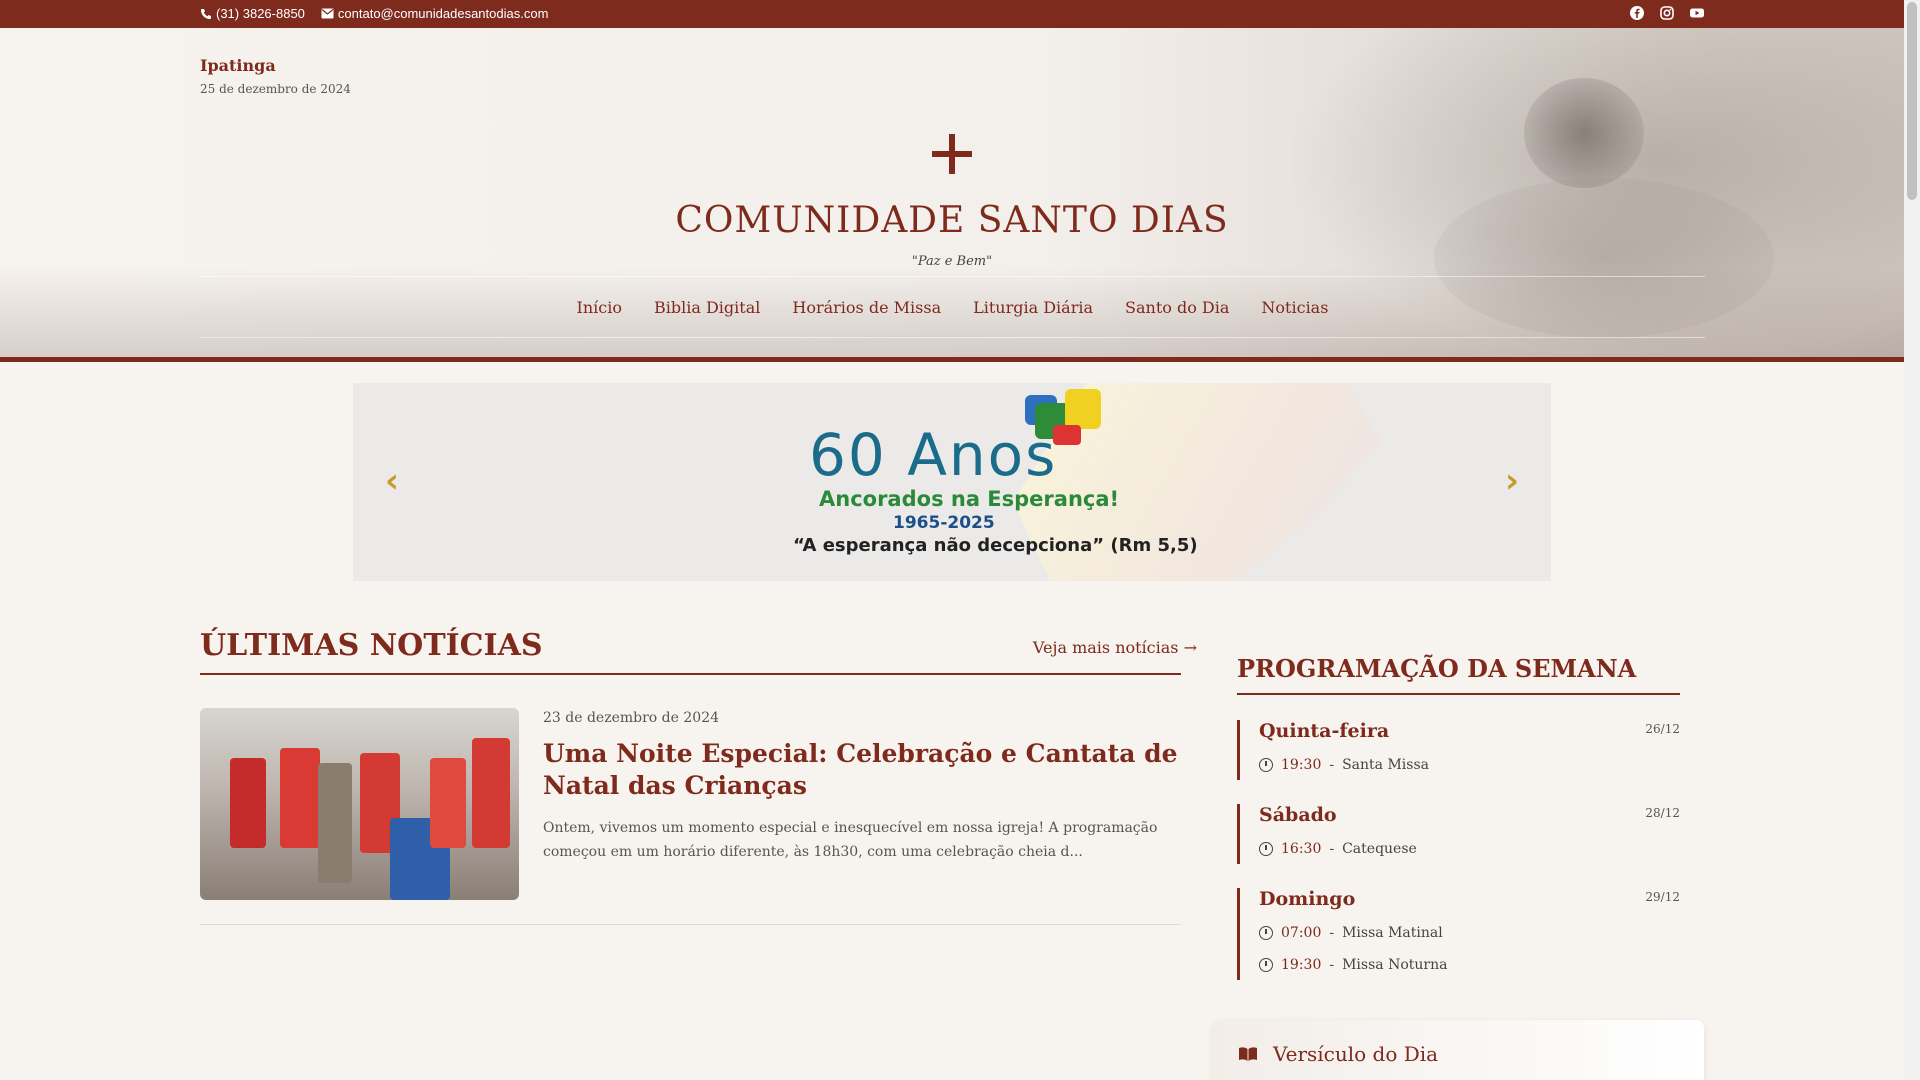  What do you see at coordinates (995, 545) in the screenshot?
I see `banner-quote: “A esperança não decepciona” (Rm 5,5)` at bounding box center [995, 545].